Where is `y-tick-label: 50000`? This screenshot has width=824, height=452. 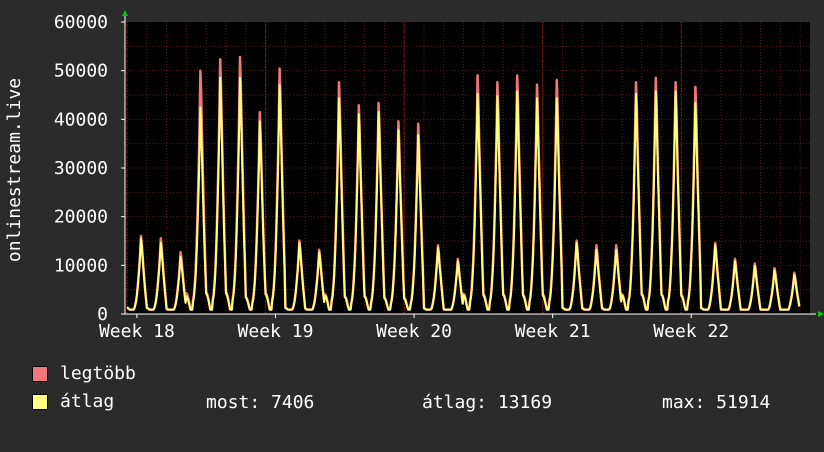 y-tick-label: 50000 is located at coordinates (81, 71).